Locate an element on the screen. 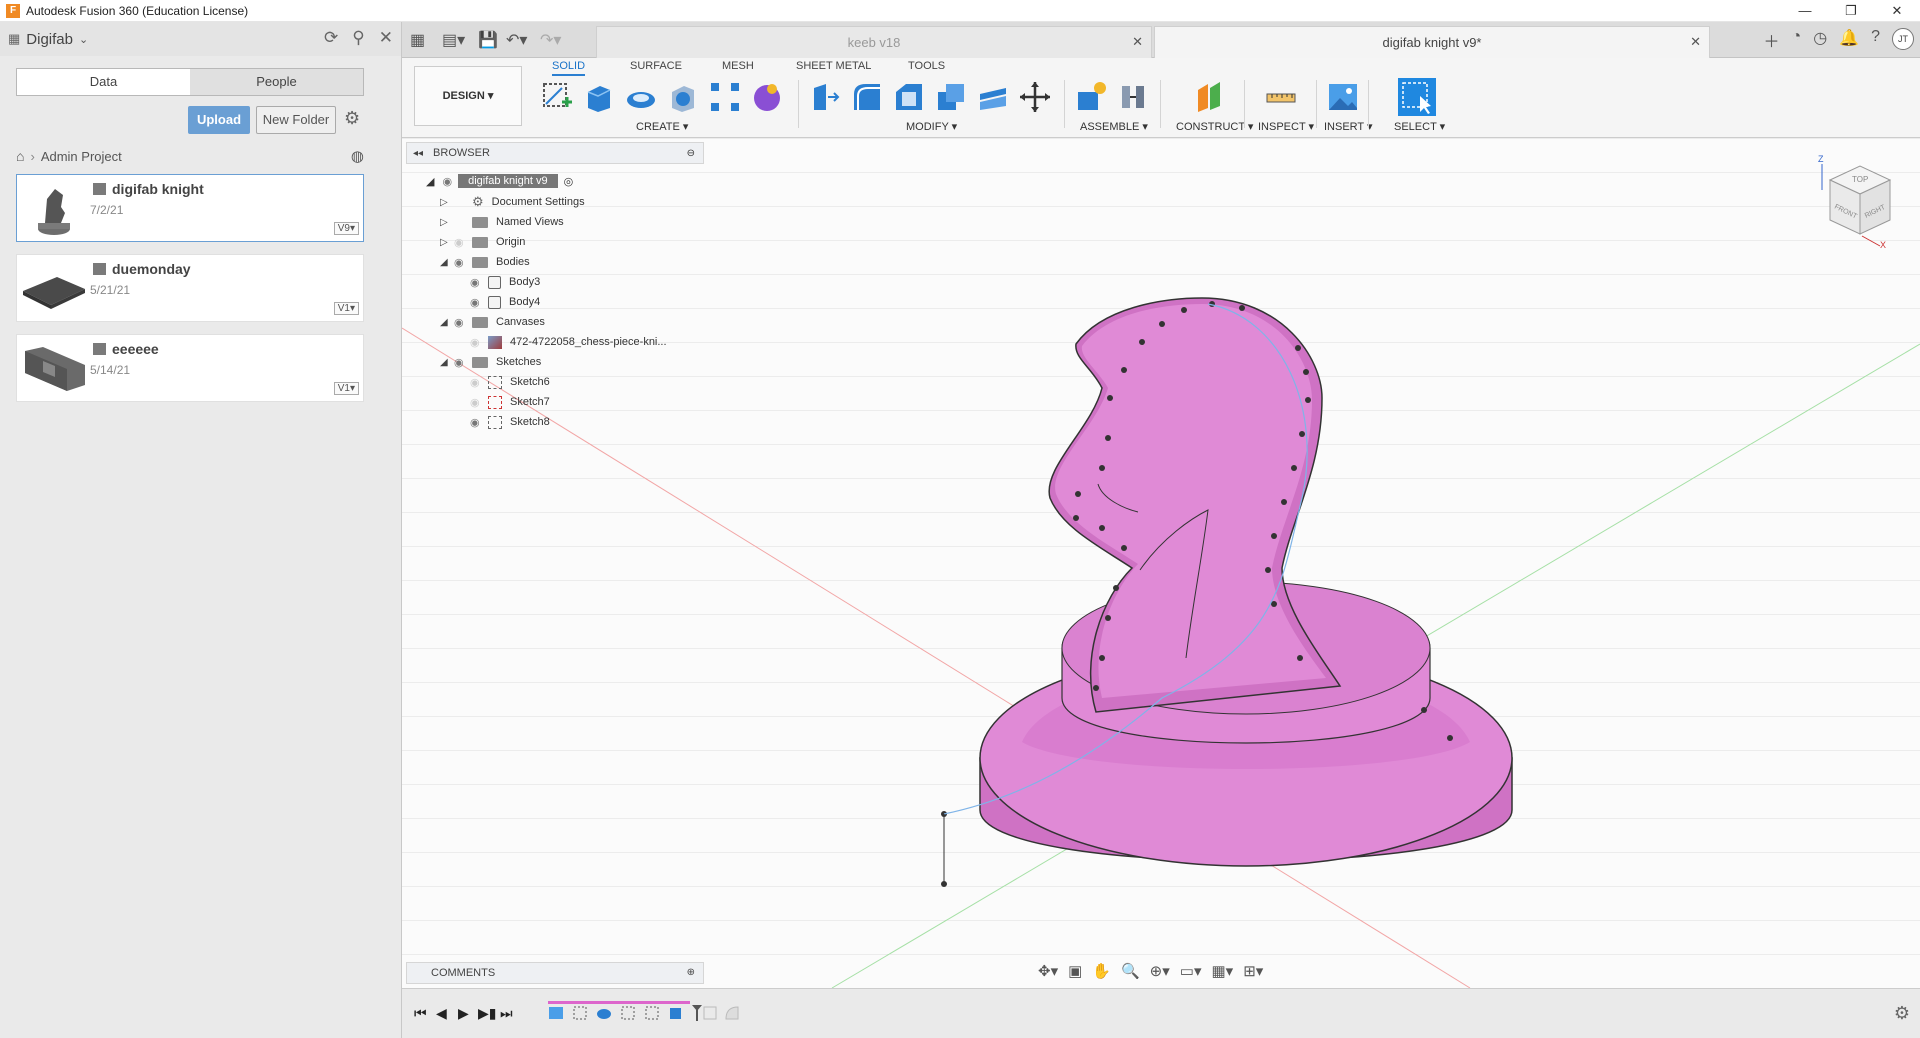  select-menu: SELECT ▾ is located at coordinates (1419, 126).